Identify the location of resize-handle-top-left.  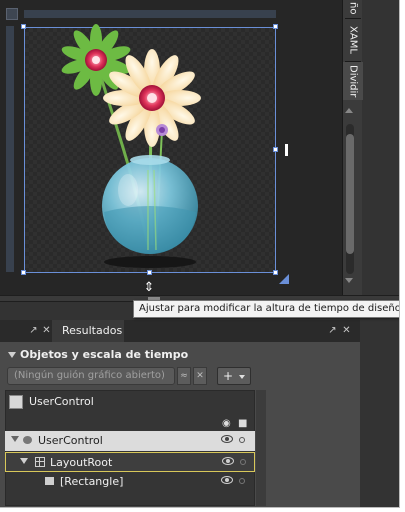
(23, 26).